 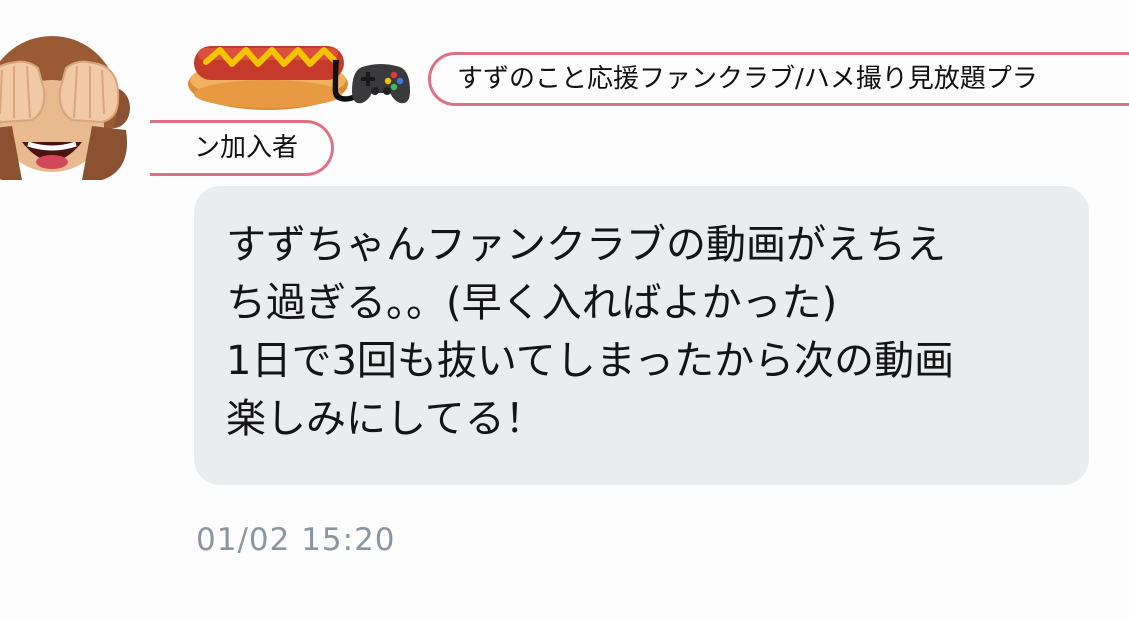 What do you see at coordinates (590, 361) in the screenshot?
I see `message-line: 1日で3回も抜いてしまったから次の動画` at bounding box center [590, 361].